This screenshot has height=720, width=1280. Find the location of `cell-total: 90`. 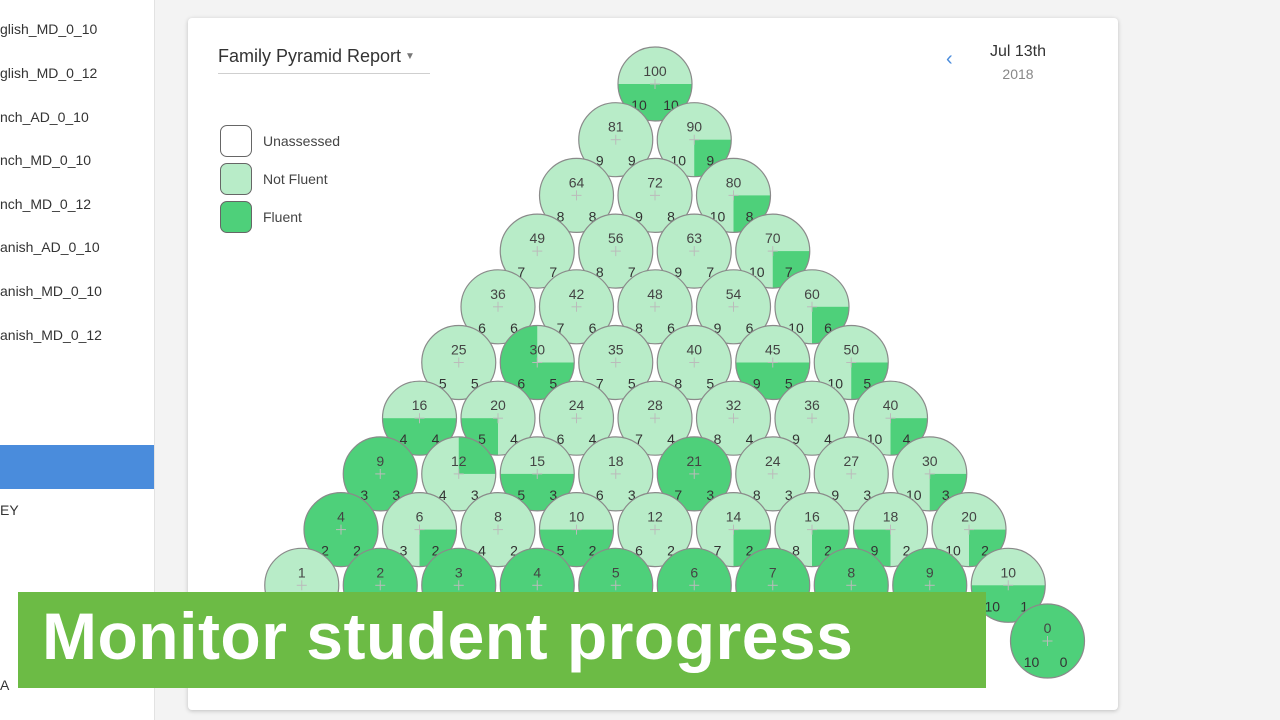

cell-total: 90 is located at coordinates (694, 127).